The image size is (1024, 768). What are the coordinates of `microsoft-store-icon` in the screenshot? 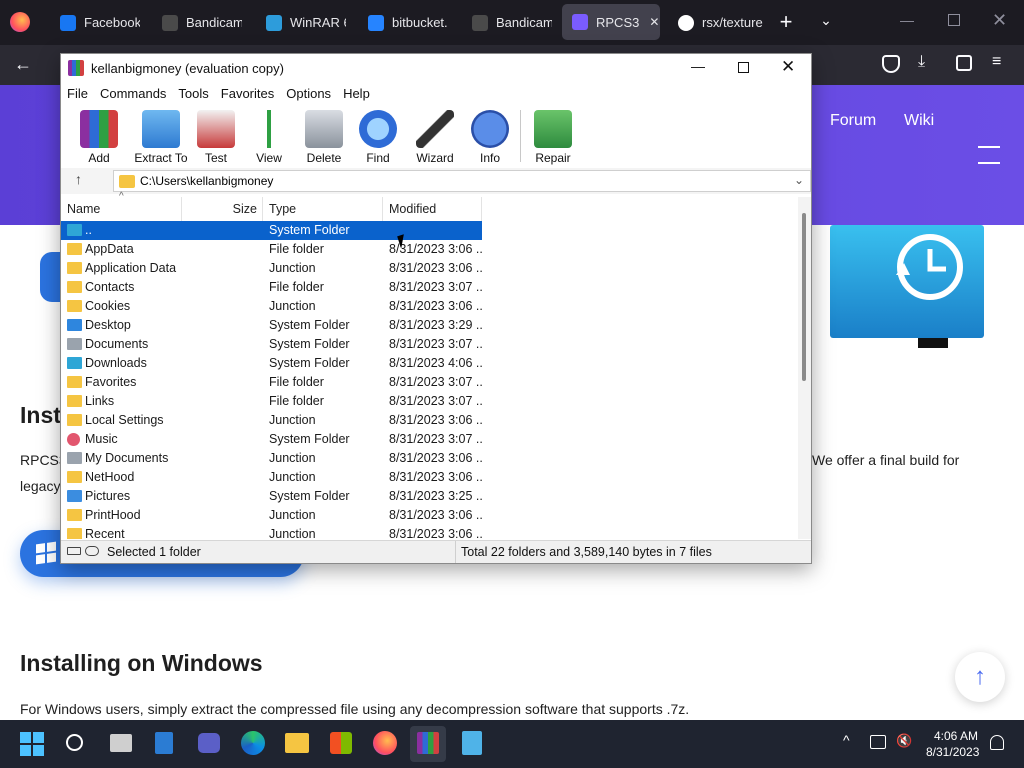 It's located at (341, 743).